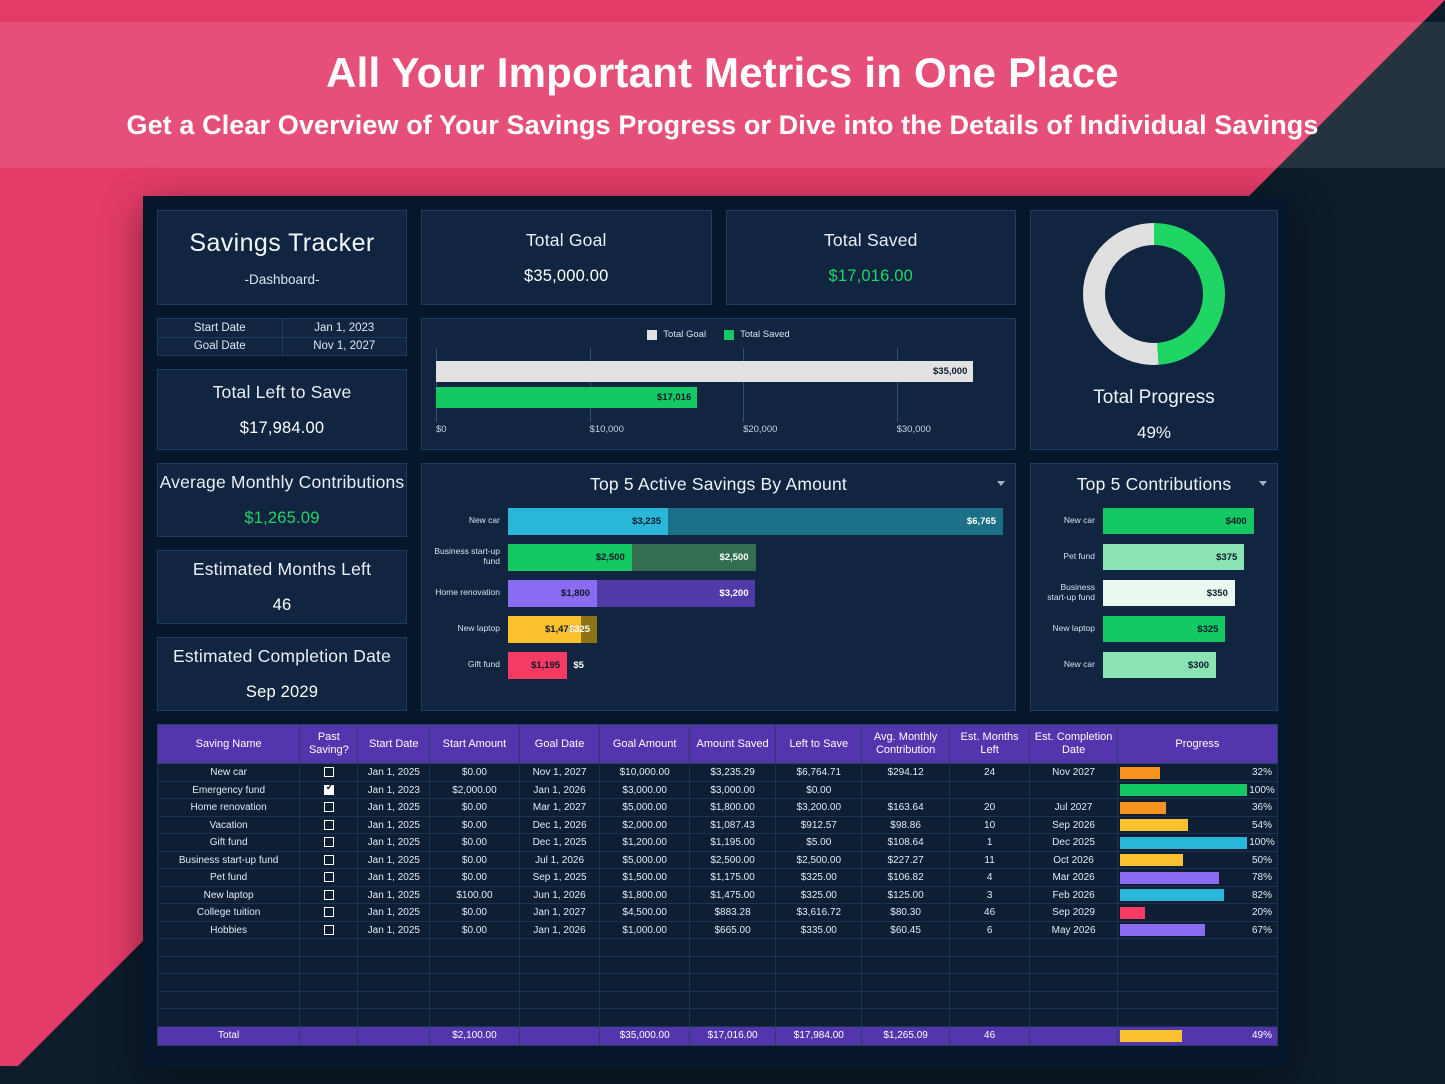 The image size is (1445, 1084). Describe the element at coordinates (905, 772) in the screenshot. I see `cell-avg-monthly-contribution: $294.12` at that location.